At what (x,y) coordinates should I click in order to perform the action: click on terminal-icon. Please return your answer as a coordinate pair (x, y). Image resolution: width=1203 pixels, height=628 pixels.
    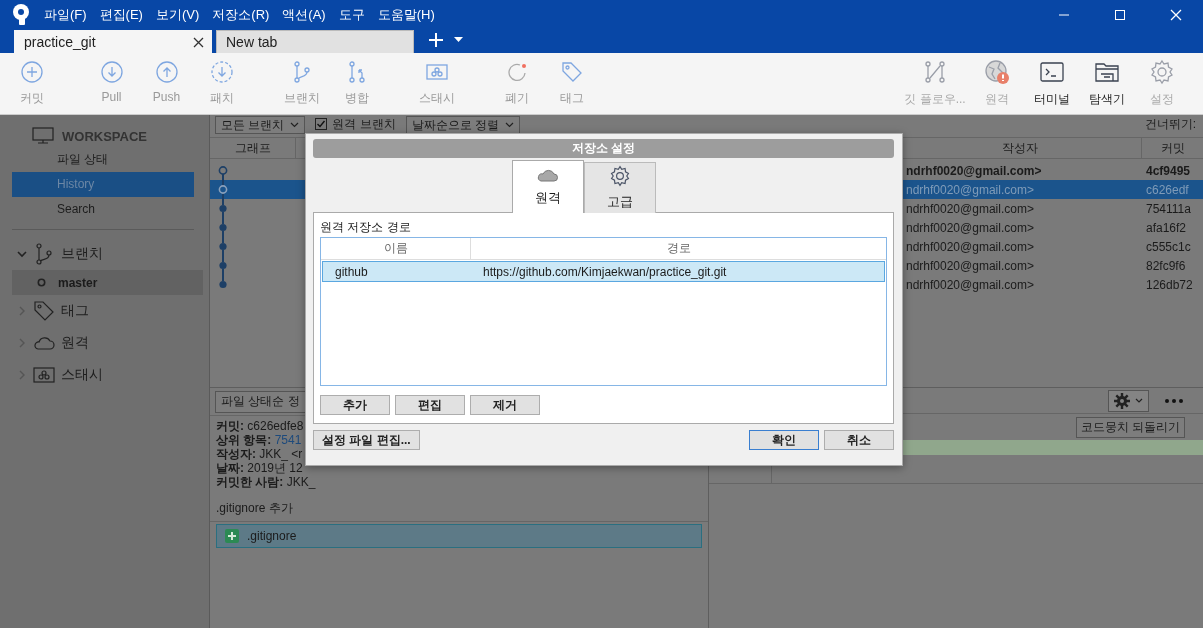
    Looking at the image, I should click on (1051, 72).